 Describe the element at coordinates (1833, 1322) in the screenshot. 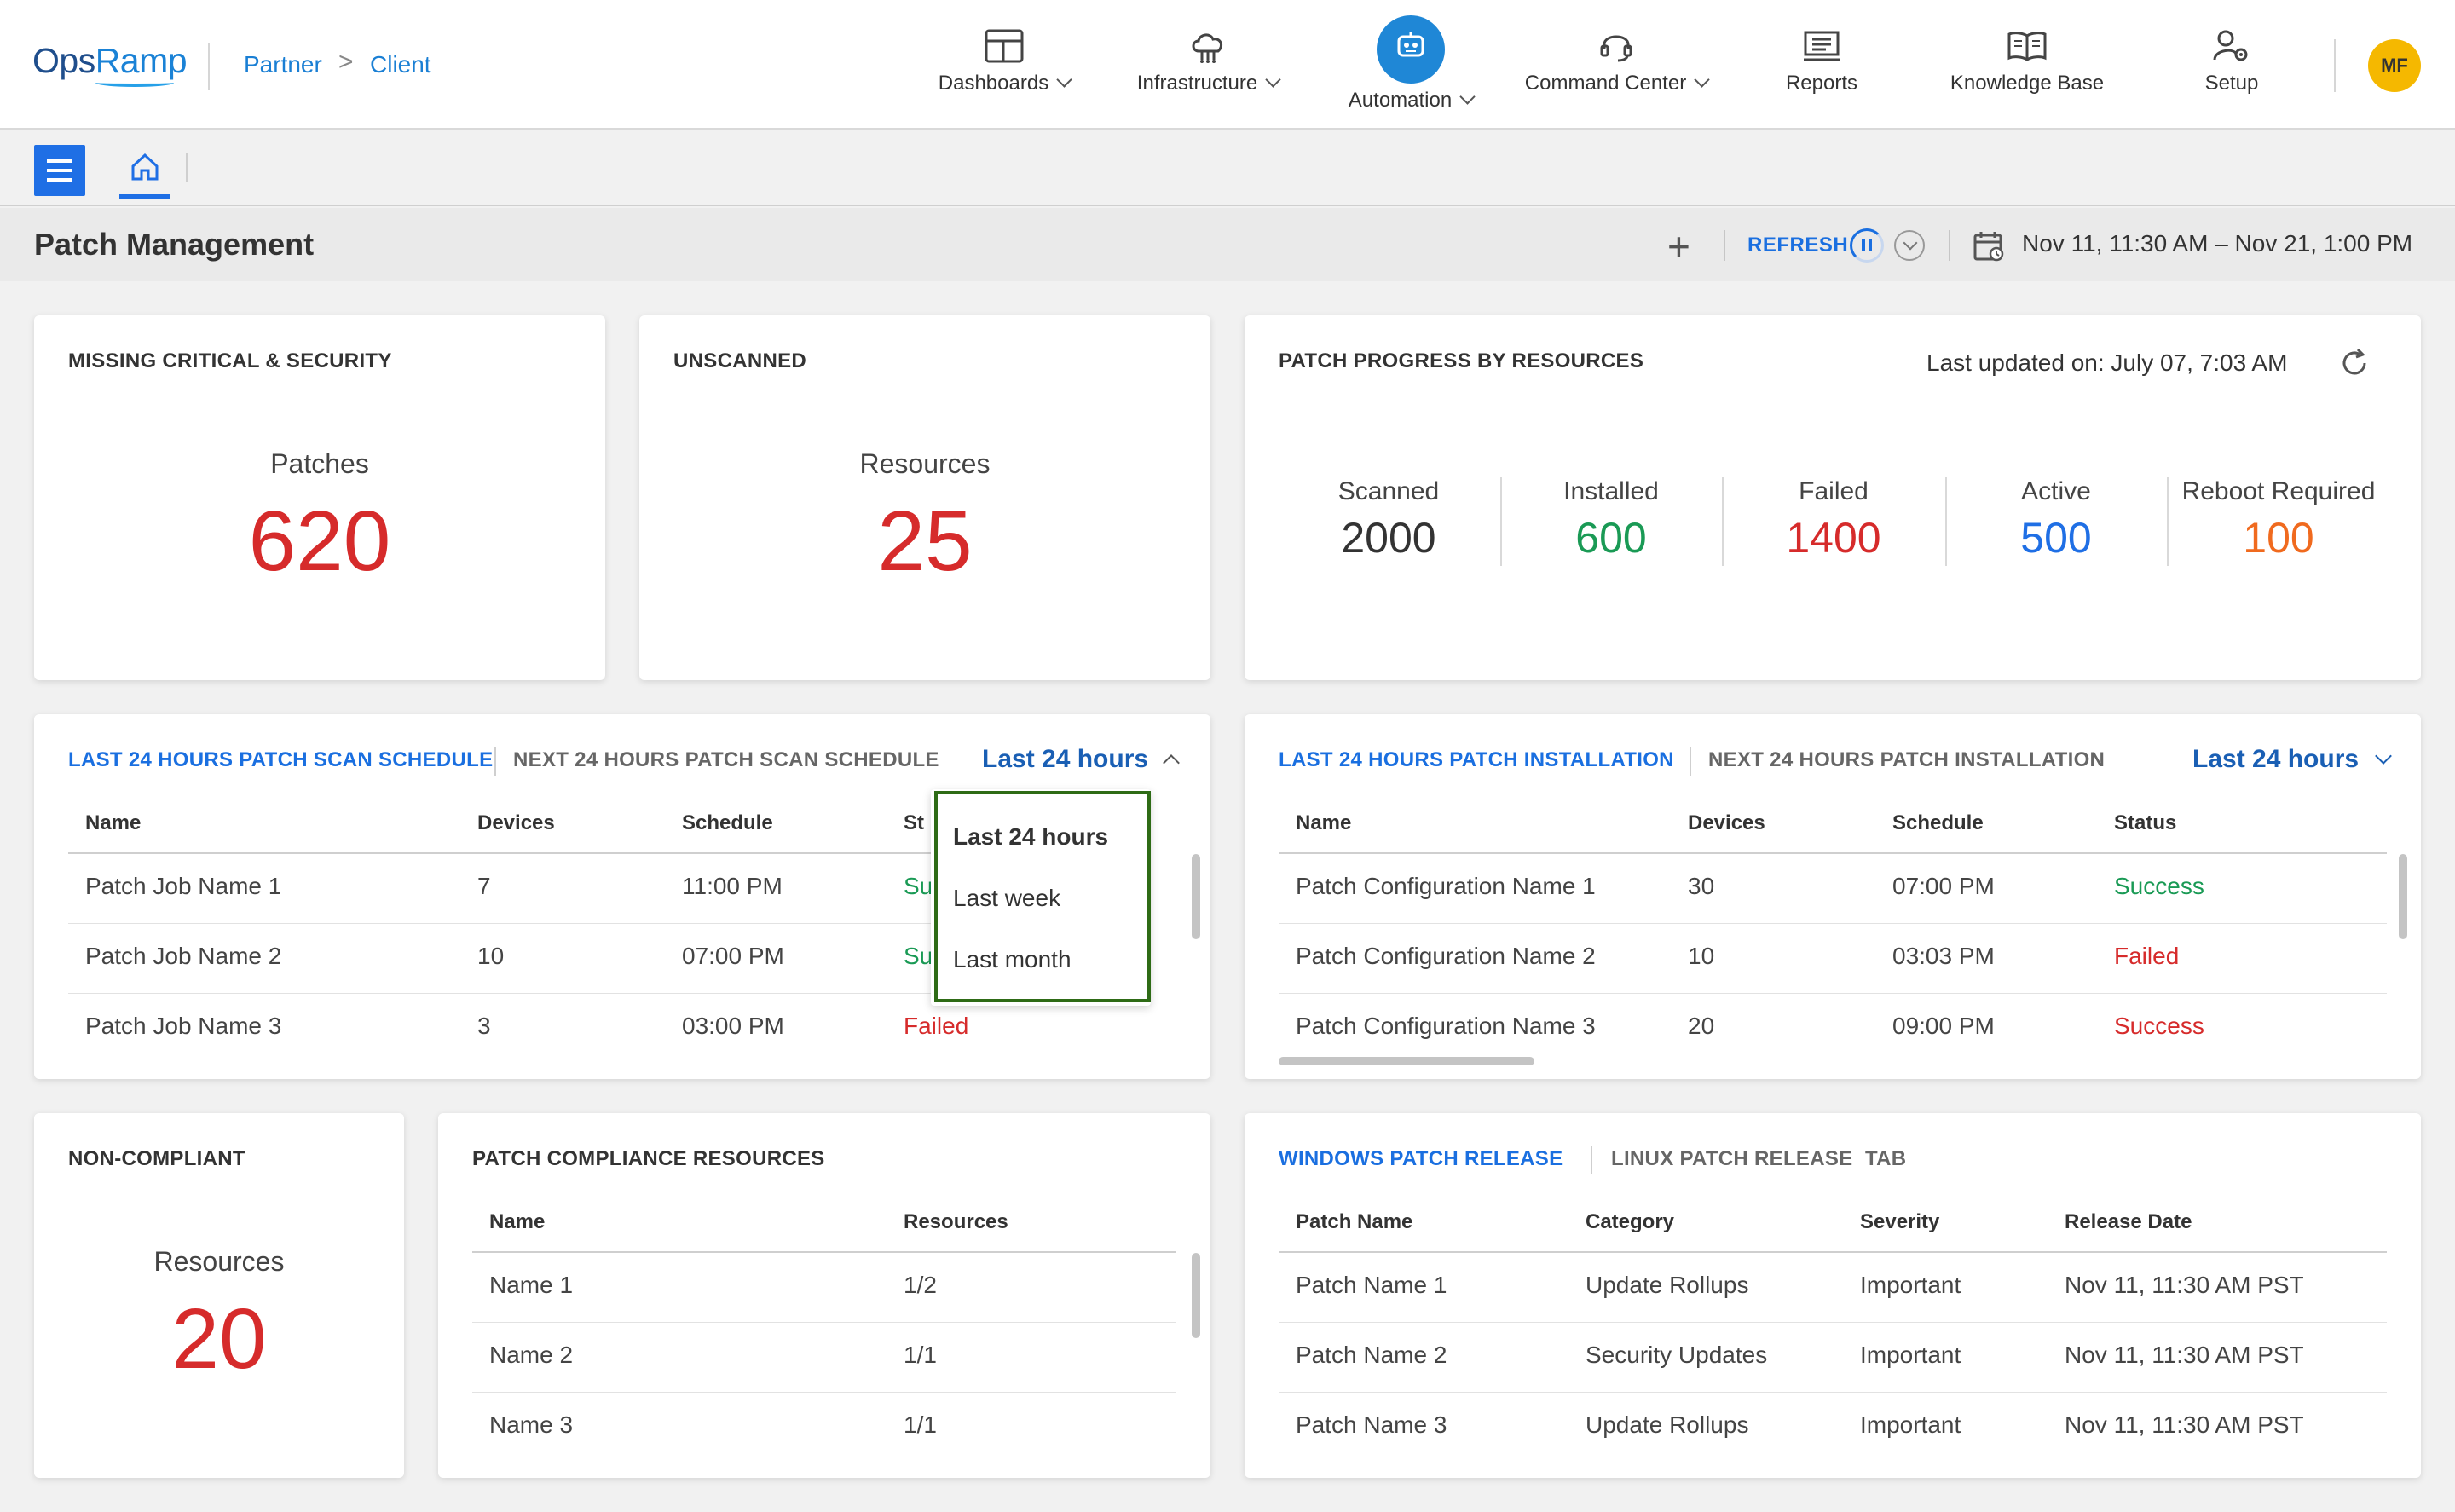

I see `row-divider` at that location.